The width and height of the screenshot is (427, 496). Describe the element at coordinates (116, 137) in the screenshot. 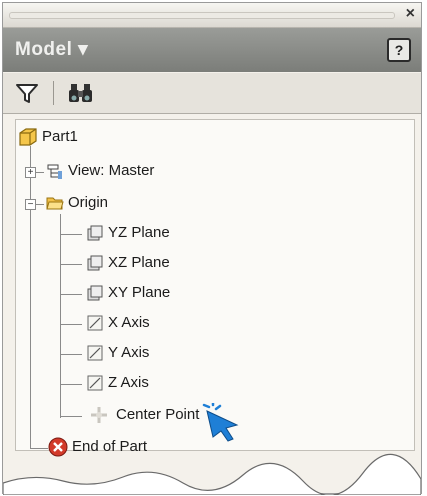

I see `tree-item-part1: Part1` at that location.